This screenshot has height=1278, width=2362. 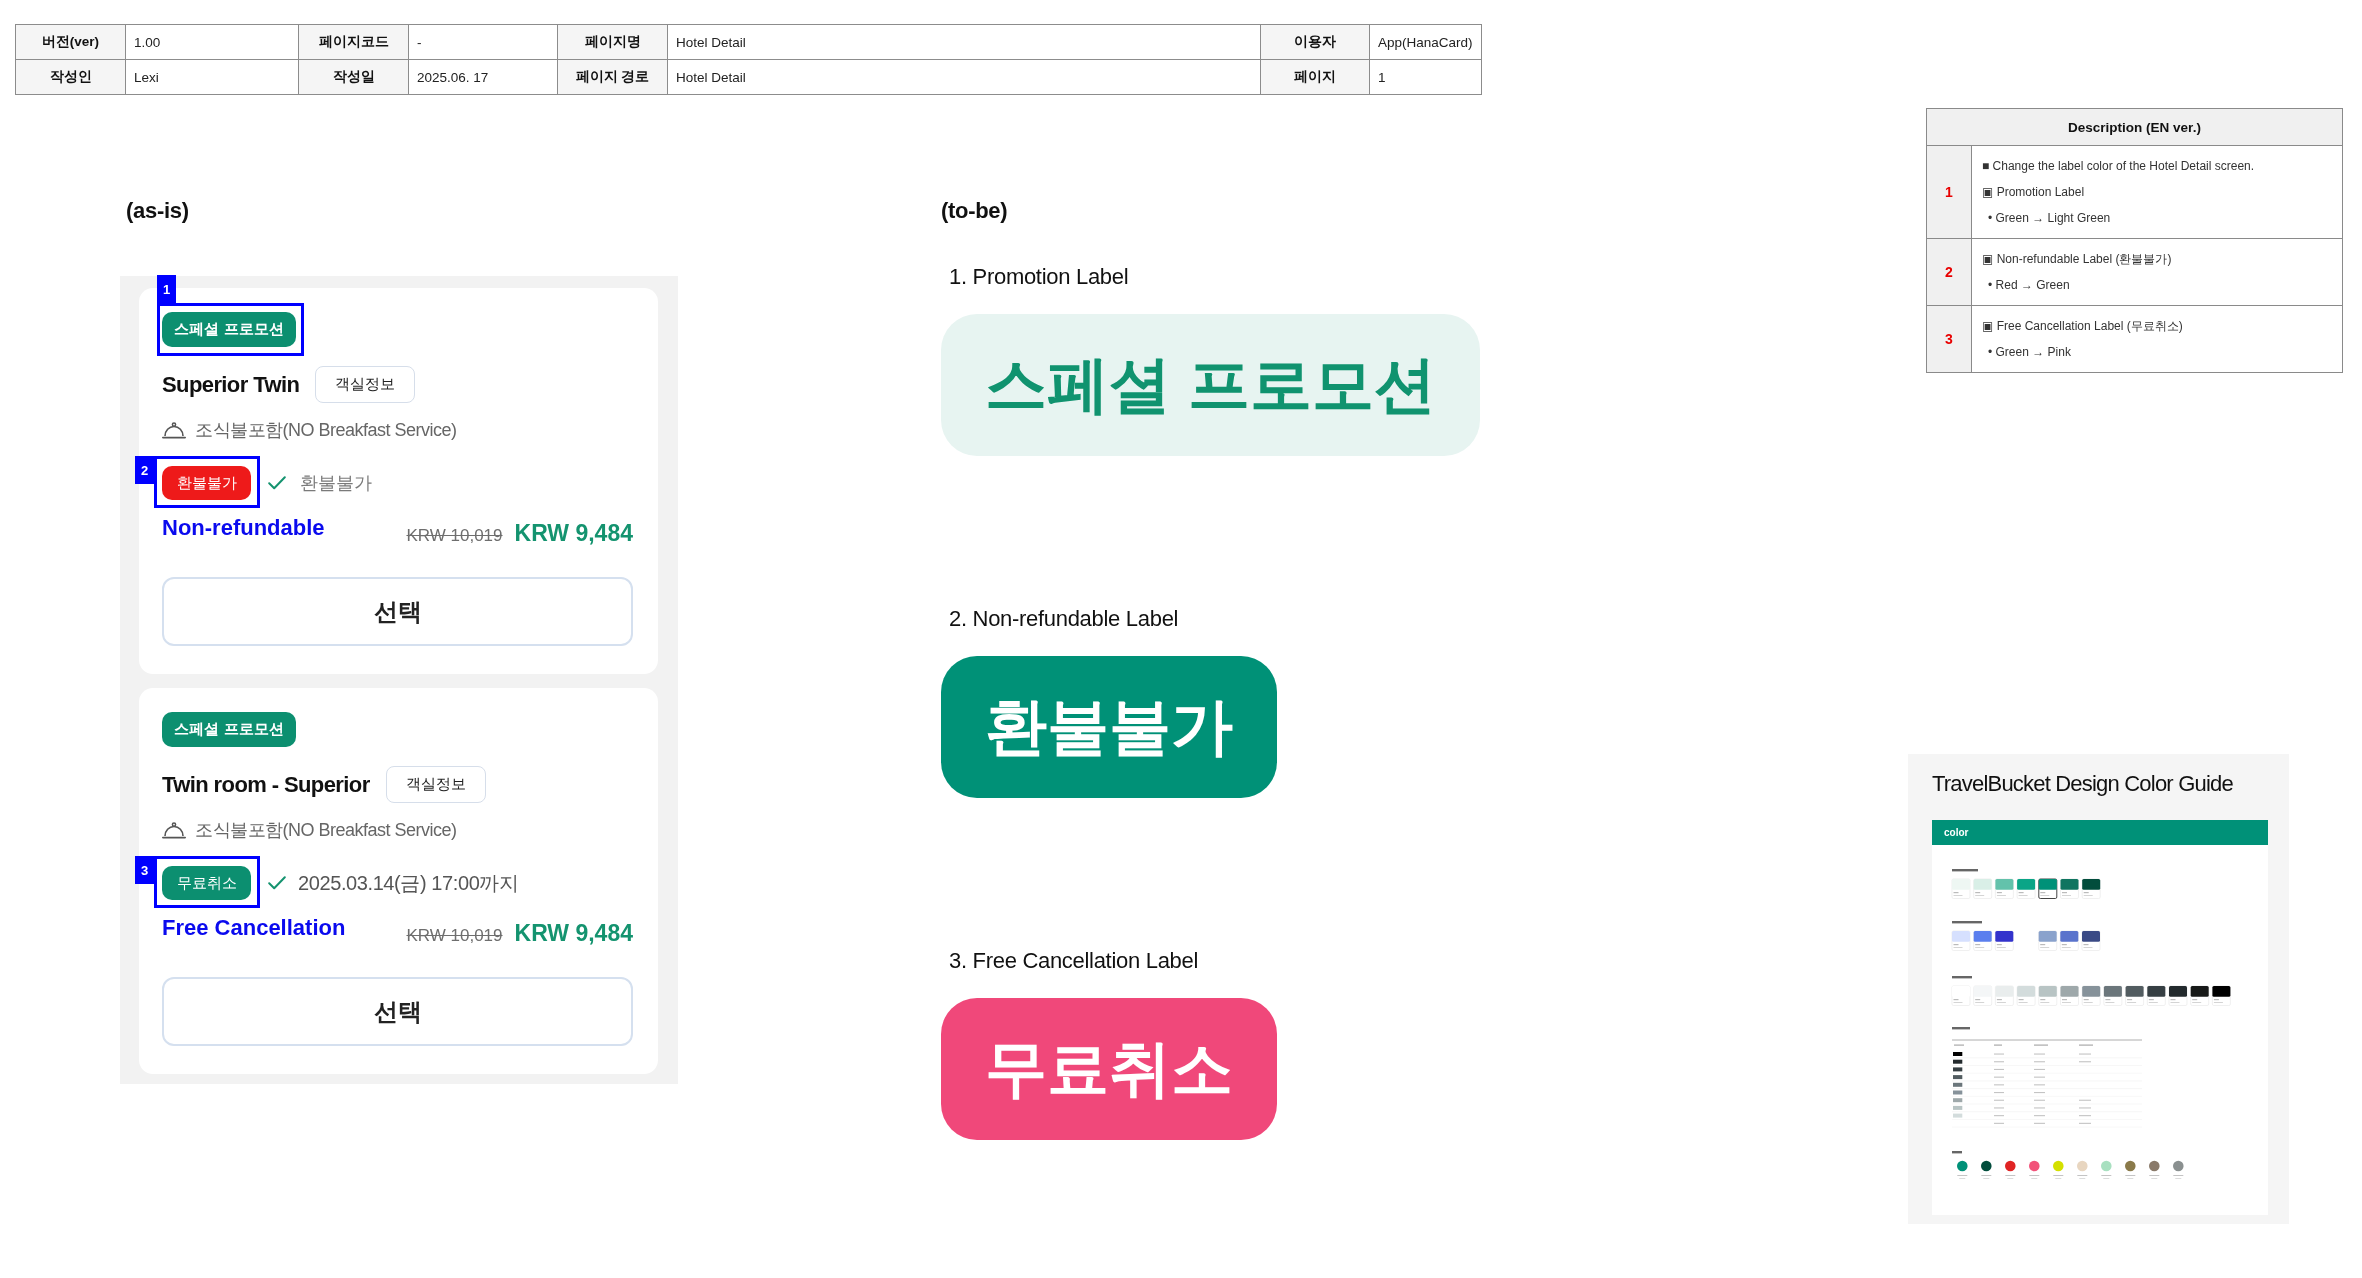 I want to click on field-label: 이용자, so click(x=1315, y=42).